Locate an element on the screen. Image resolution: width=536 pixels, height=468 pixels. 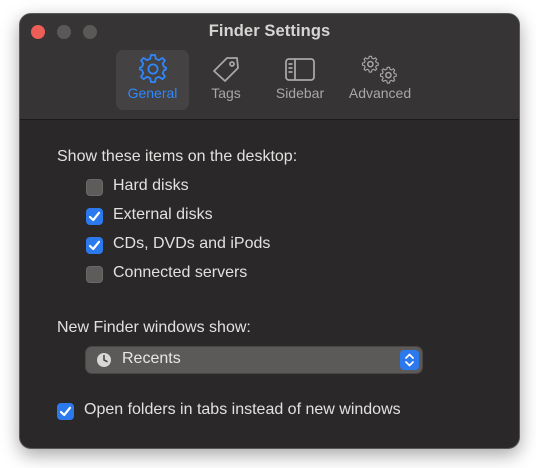
new-window-location-popup: Recents is located at coordinates (254, 360).